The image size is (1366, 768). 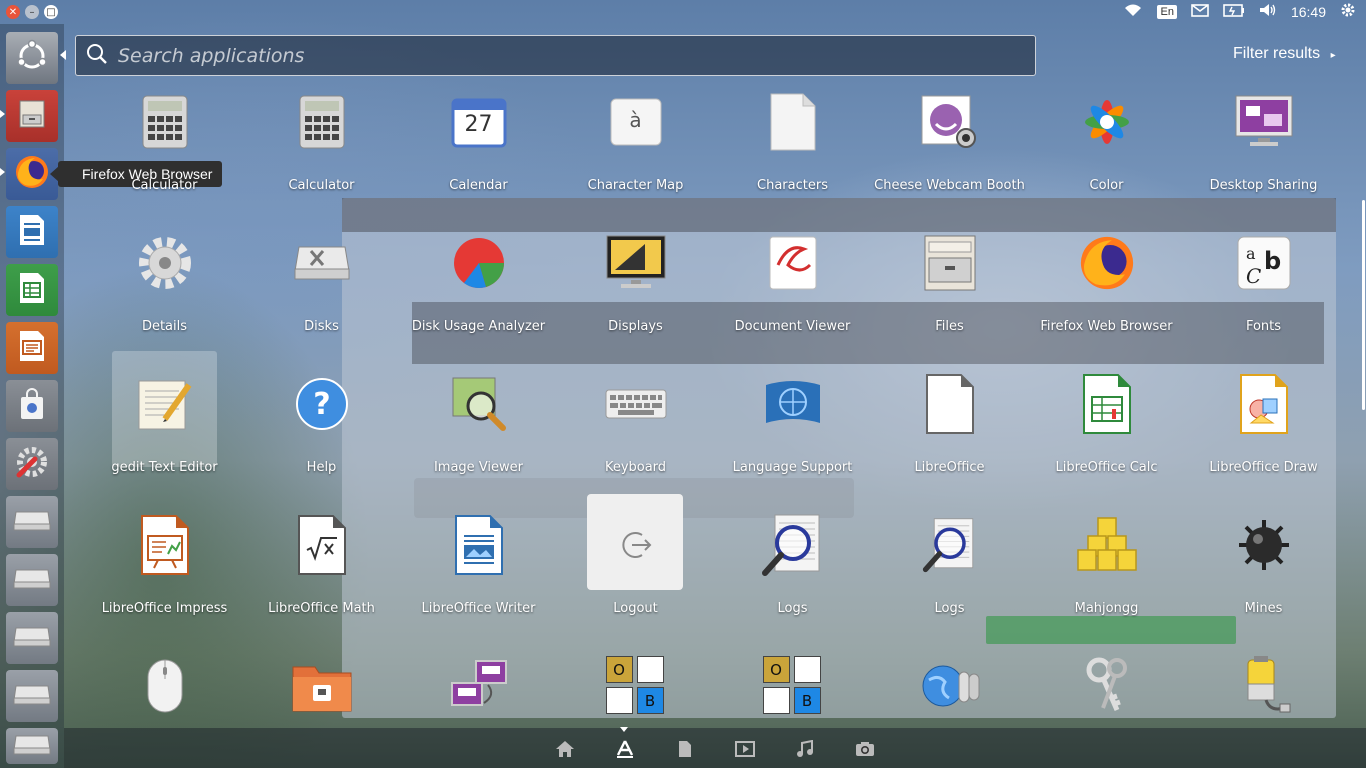 What do you see at coordinates (565, 751) in the screenshot?
I see `lens-home` at bounding box center [565, 751].